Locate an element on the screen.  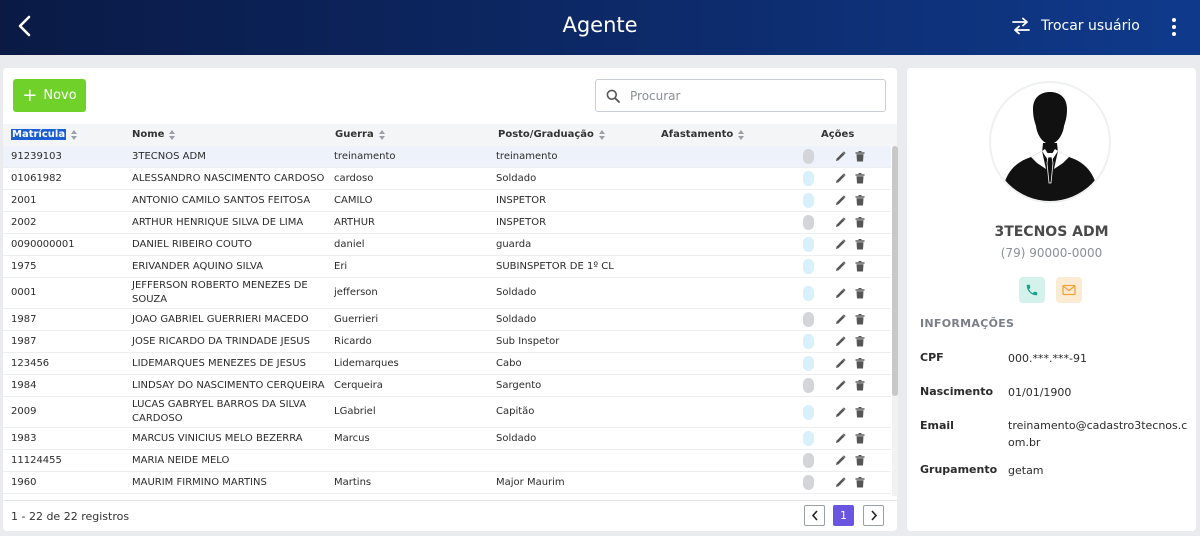
column-header-matricula: Matrícula is located at coordinates (44, 134).